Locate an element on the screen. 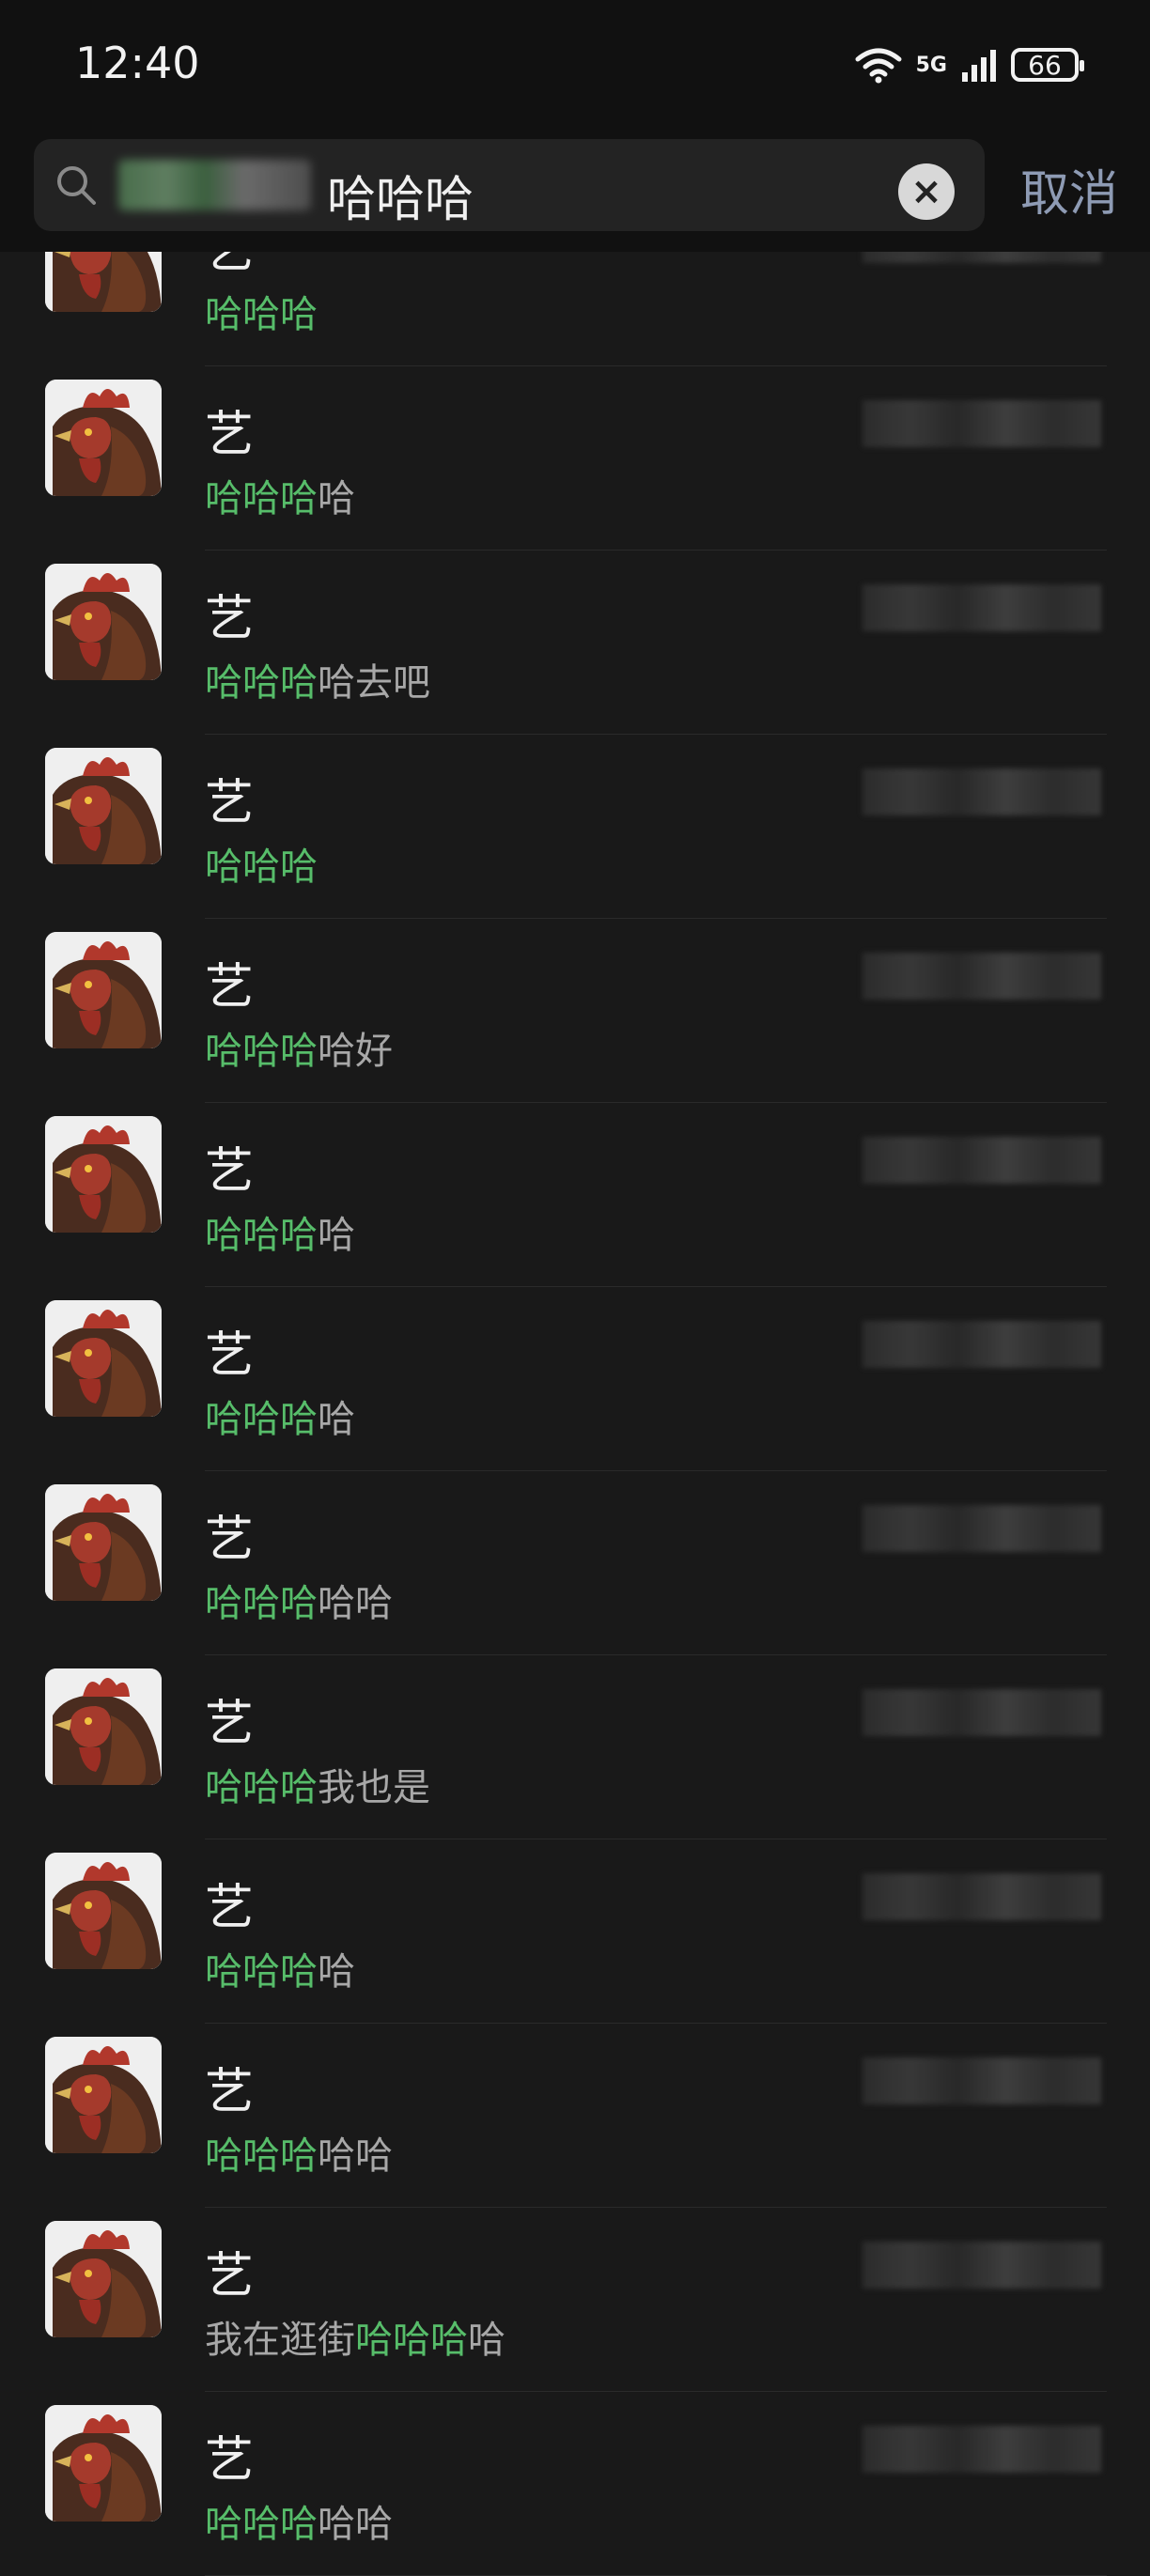 This screenshot has width=1150, height=2576. network-label: 5G is located at coordinates (931, 65).